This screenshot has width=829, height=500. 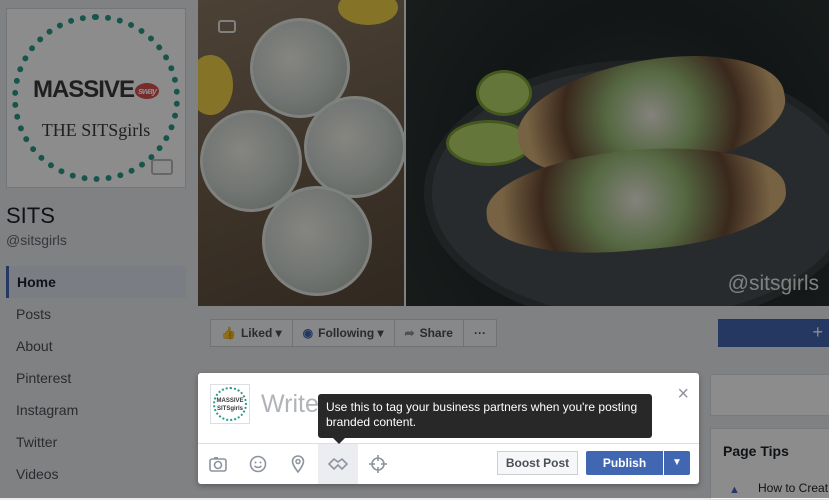 What do you see at coordinates (338, 464) in the screenshot?
I see `handshake-icon` at bounding box center [338, 464].